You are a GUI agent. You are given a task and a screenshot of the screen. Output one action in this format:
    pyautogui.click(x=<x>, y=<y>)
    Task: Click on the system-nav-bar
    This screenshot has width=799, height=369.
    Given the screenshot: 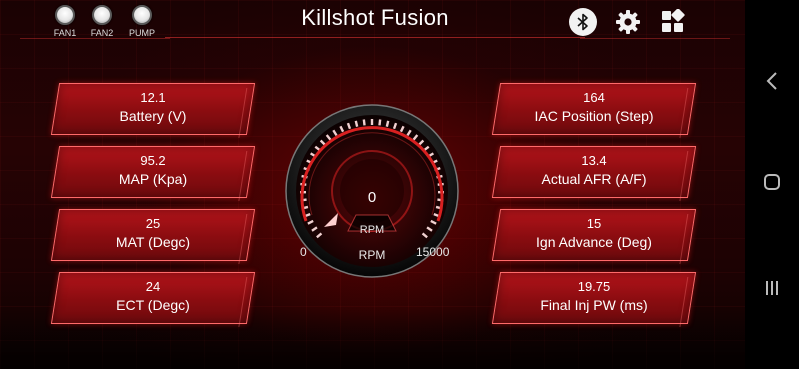 What is the action you would take?
    pyautogui.click(x=772, y=184)
    